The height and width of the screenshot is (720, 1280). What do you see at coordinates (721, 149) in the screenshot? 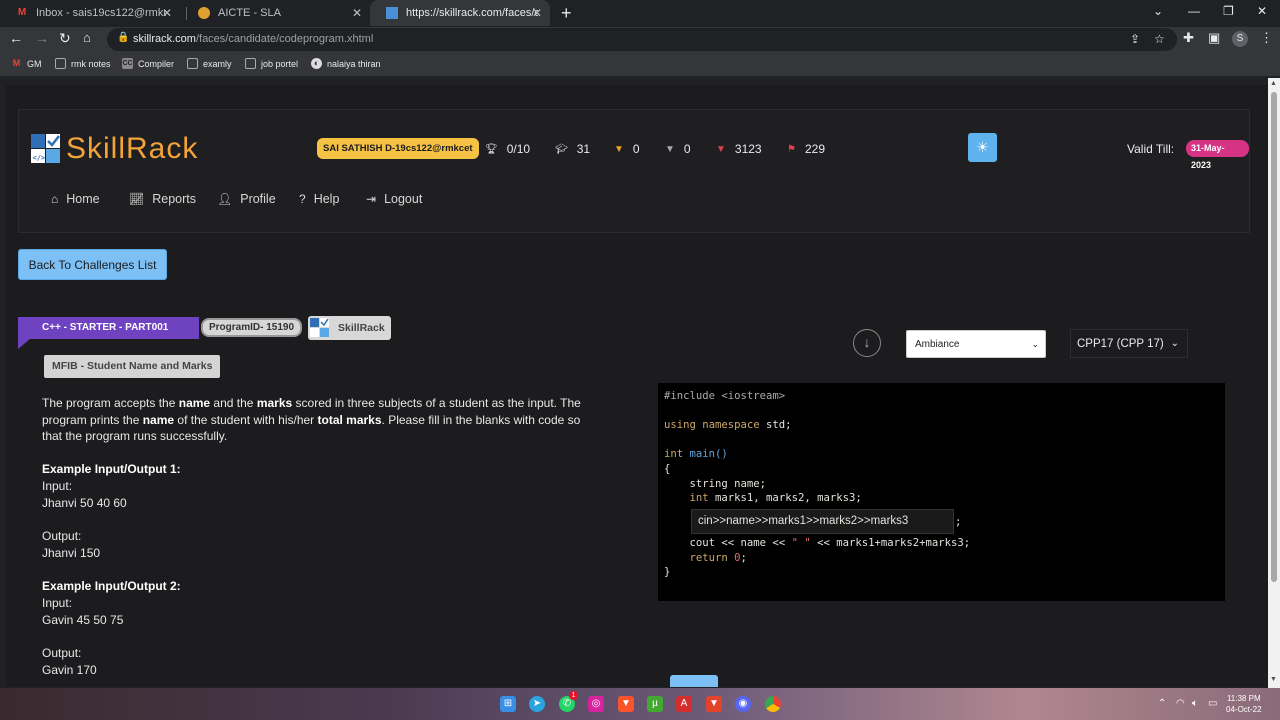
I see `bronze-medal-icon: ▼` at bounding box center [721, 149].